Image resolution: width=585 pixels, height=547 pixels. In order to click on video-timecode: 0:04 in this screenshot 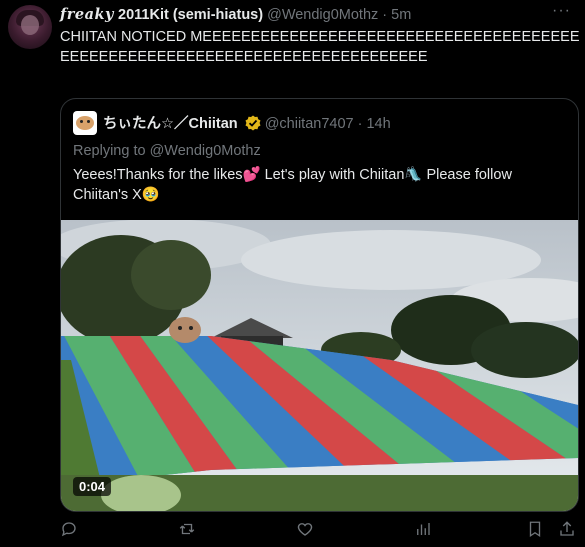, I will do `click(92, 486)`.